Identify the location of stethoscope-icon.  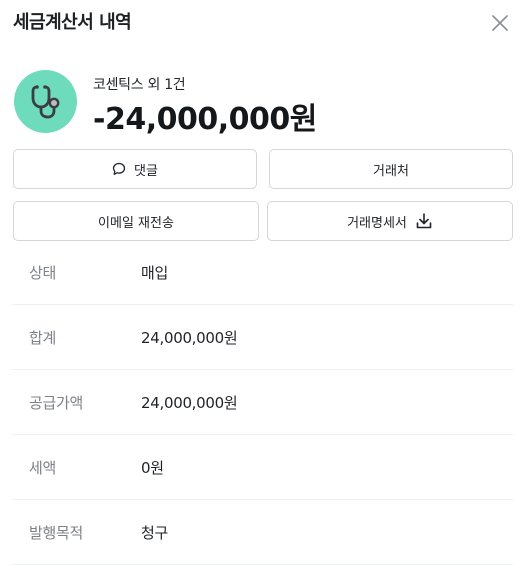
(45, 102).